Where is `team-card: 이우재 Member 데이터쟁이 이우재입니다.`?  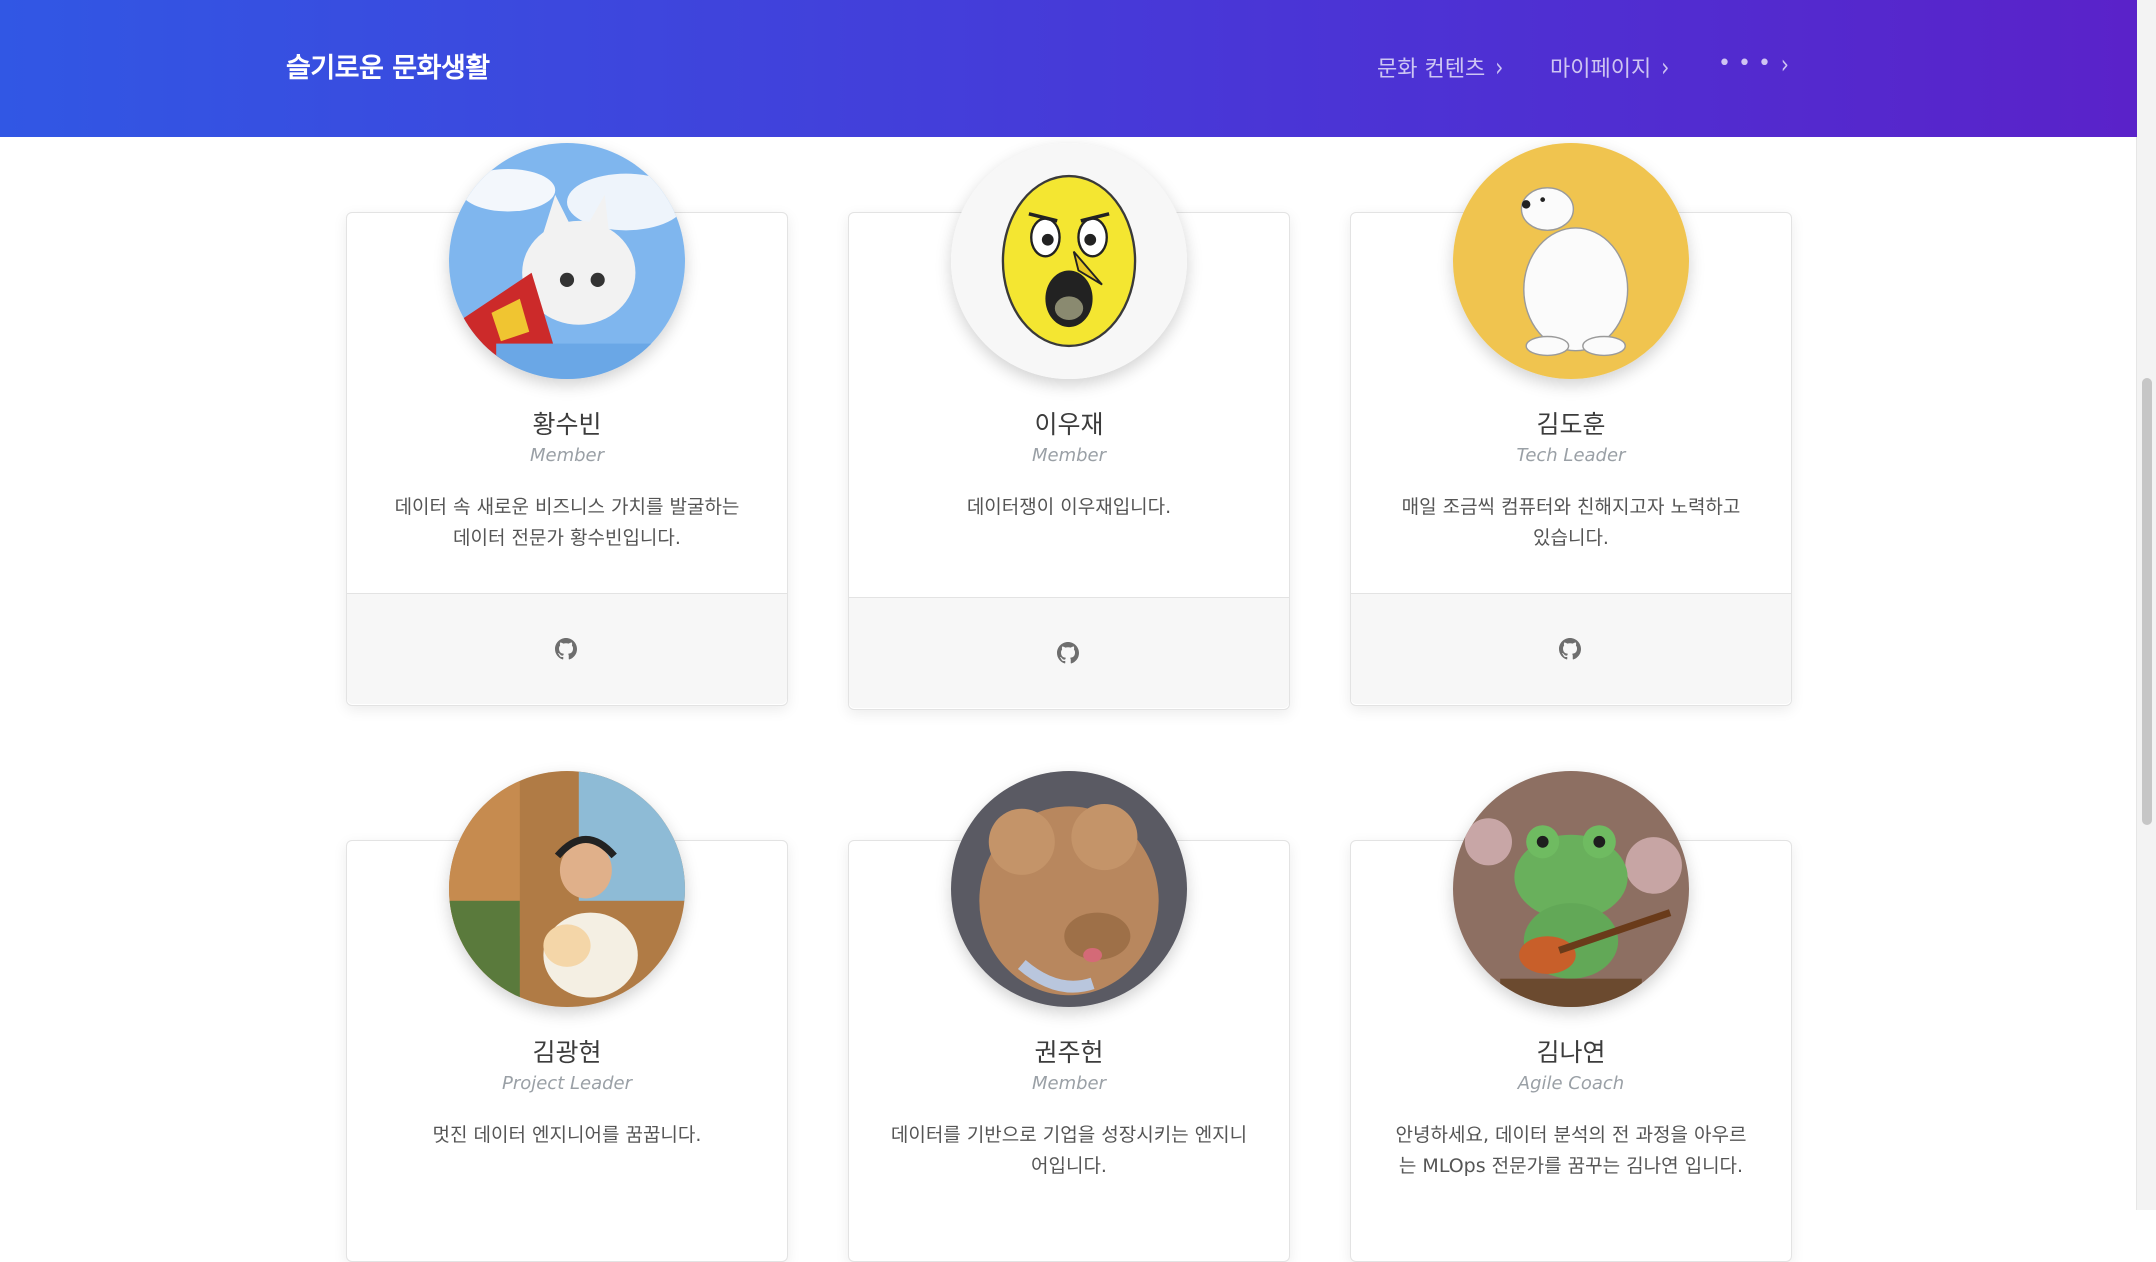
team-card: 이우재 Member 데이터쟁이 이우재입니다. is located at coordinates (1069, 426).